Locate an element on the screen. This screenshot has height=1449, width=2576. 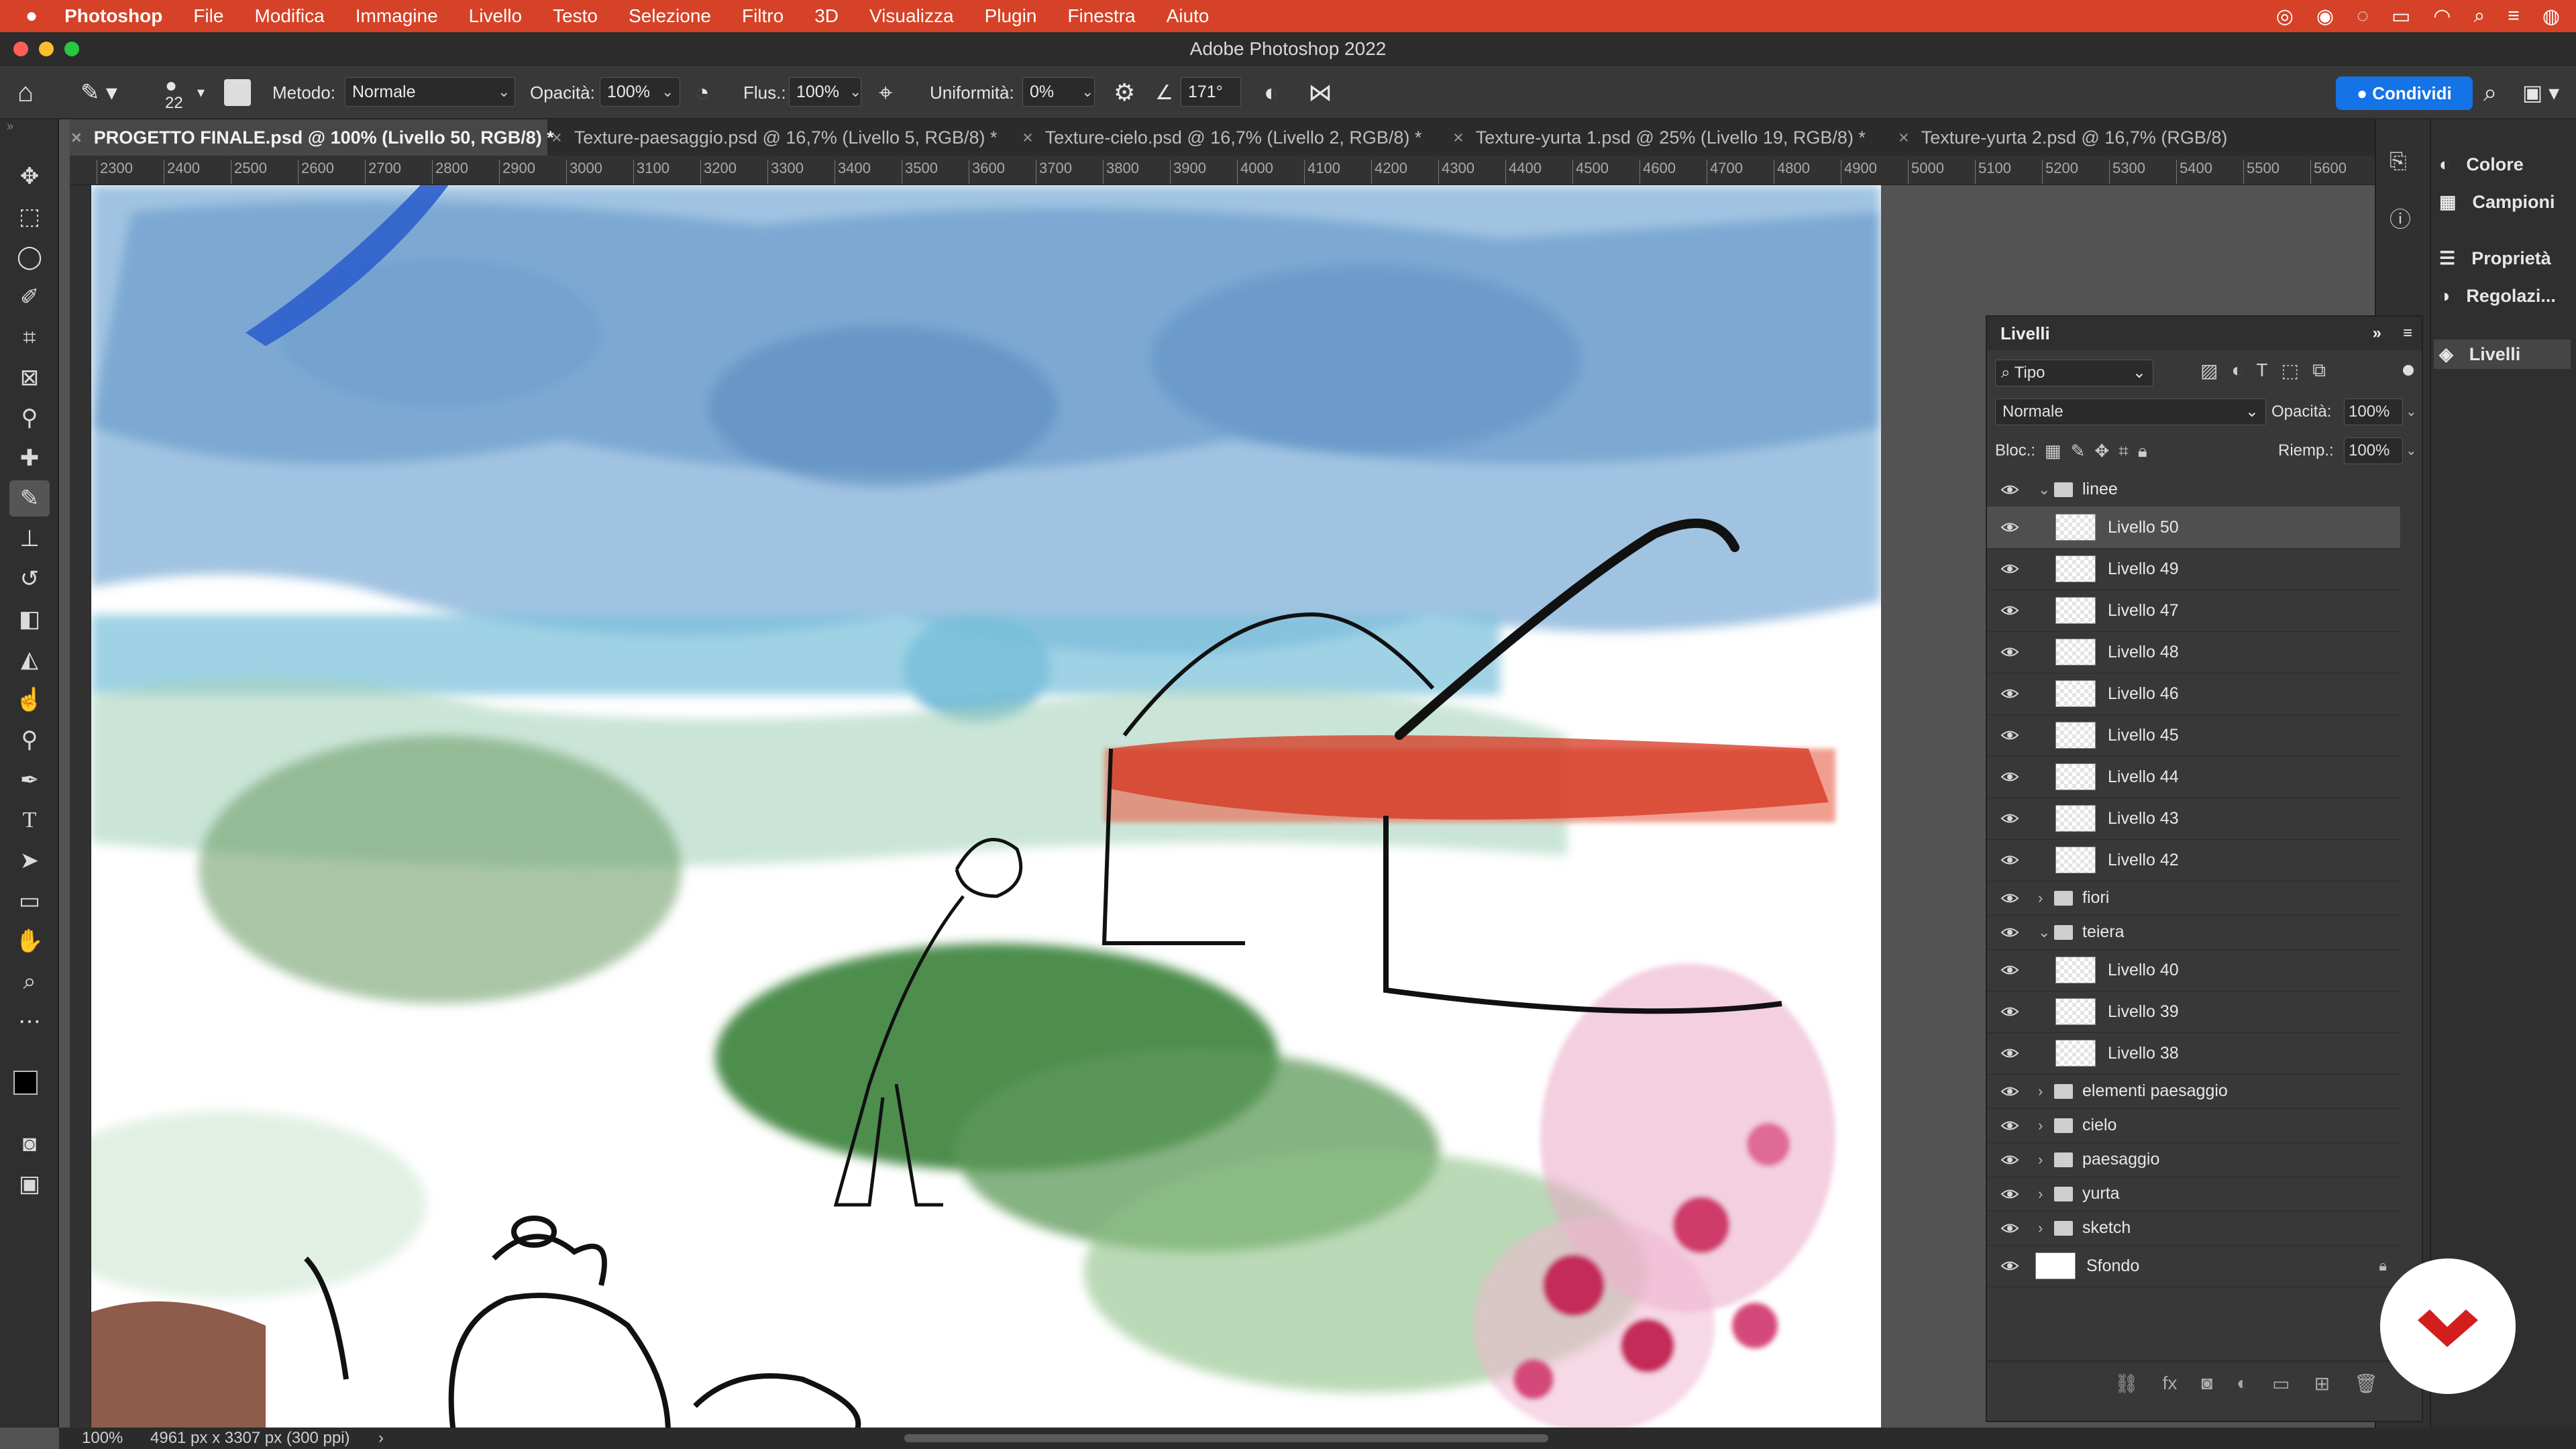
layer-row: Livello 46 is located at coordinates (2193, 694).